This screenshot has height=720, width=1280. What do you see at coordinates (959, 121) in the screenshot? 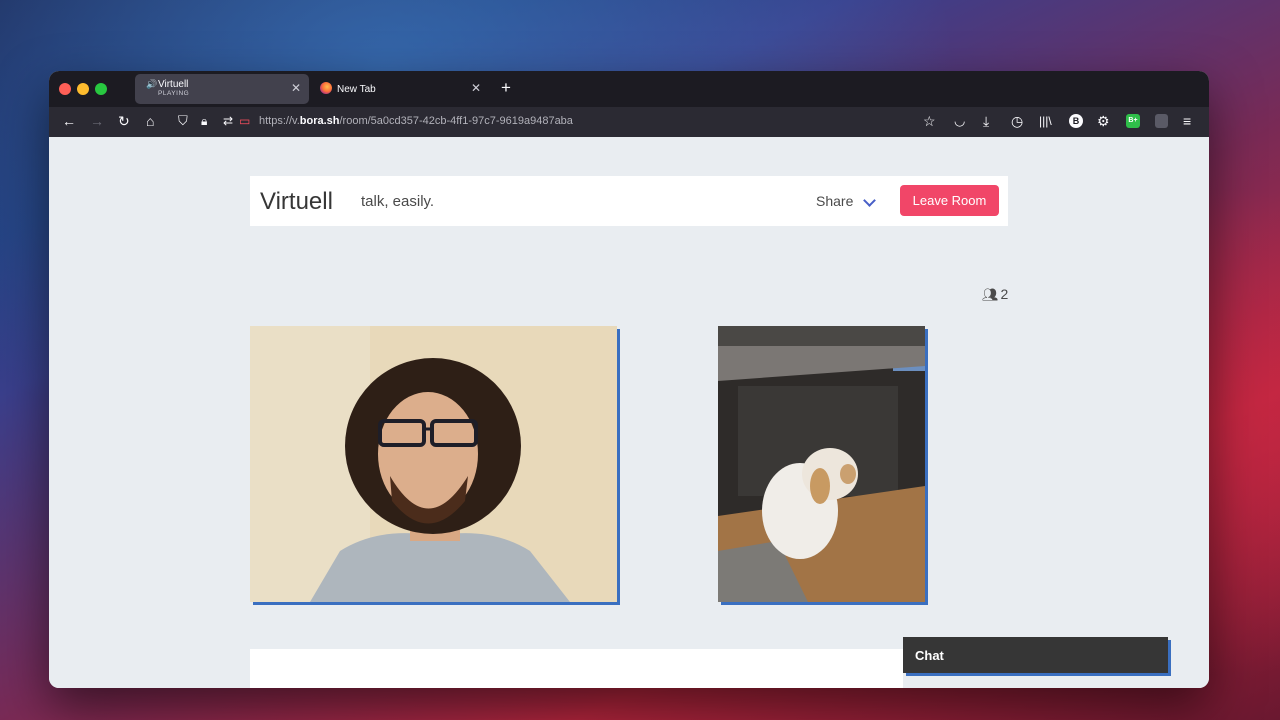
I see `pocket-icon: ◡` at bounding box center [959, 121].